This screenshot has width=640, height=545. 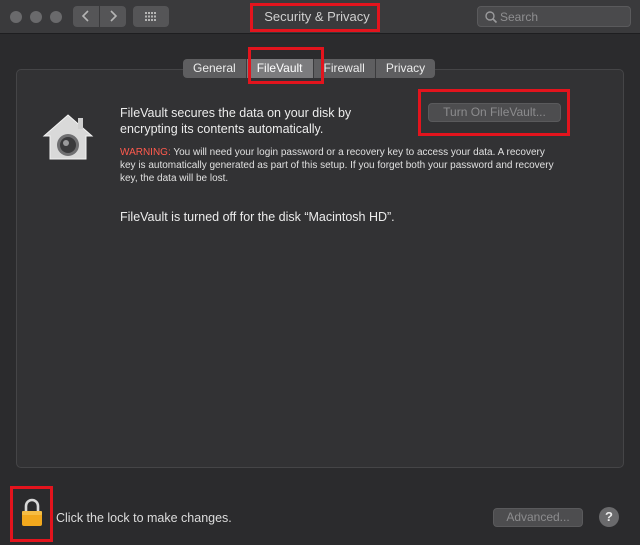 I want to click on lock-hint: Click the lock to make changes., so click(x=144, y=518).